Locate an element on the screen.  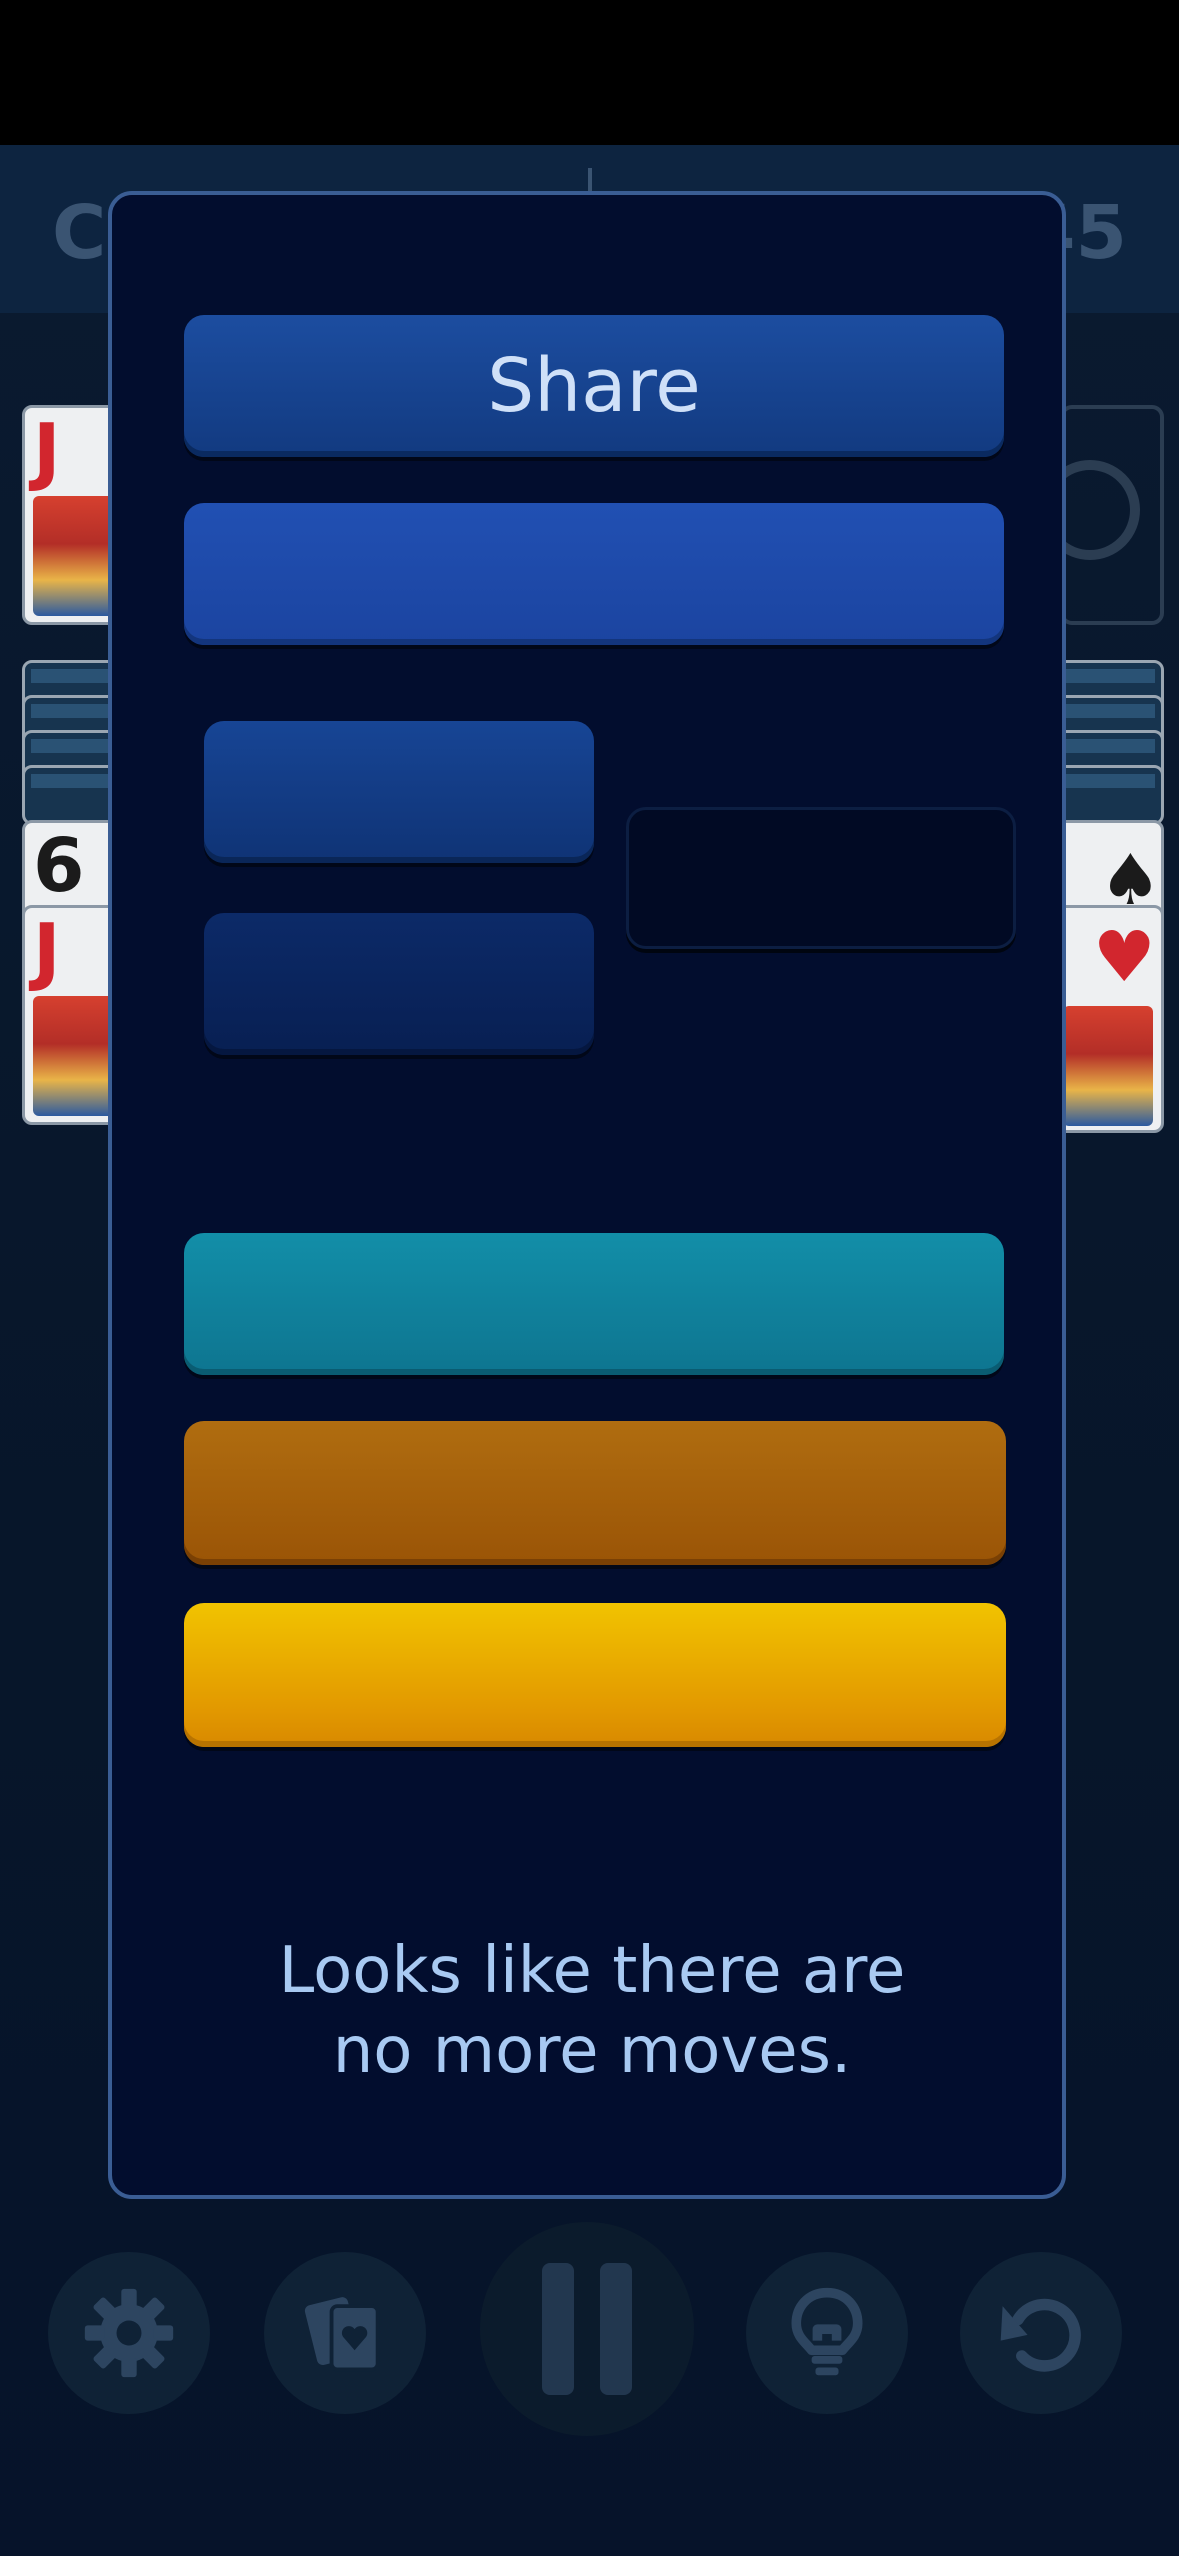
pause-icon is located at coordinates (587, 2329).